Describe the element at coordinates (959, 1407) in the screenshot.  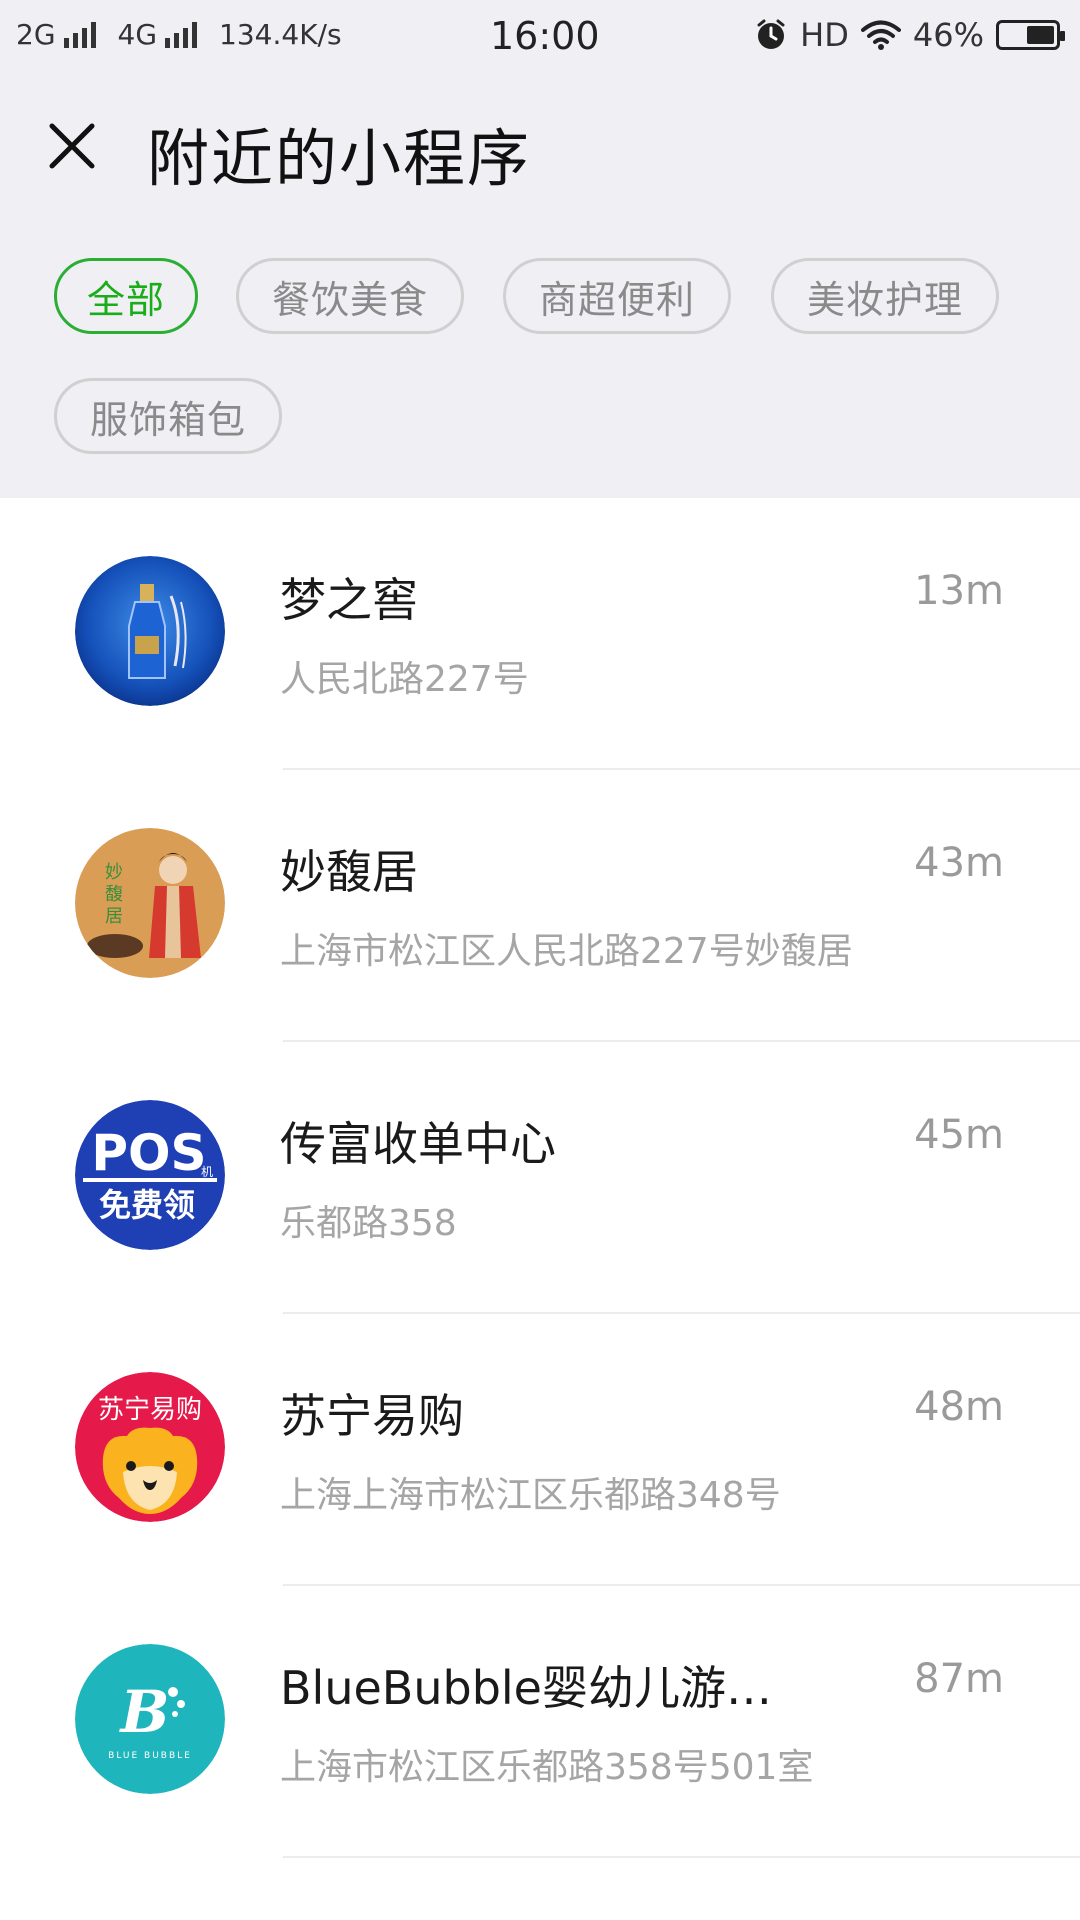
I see `item-distance: 48m` at that location.